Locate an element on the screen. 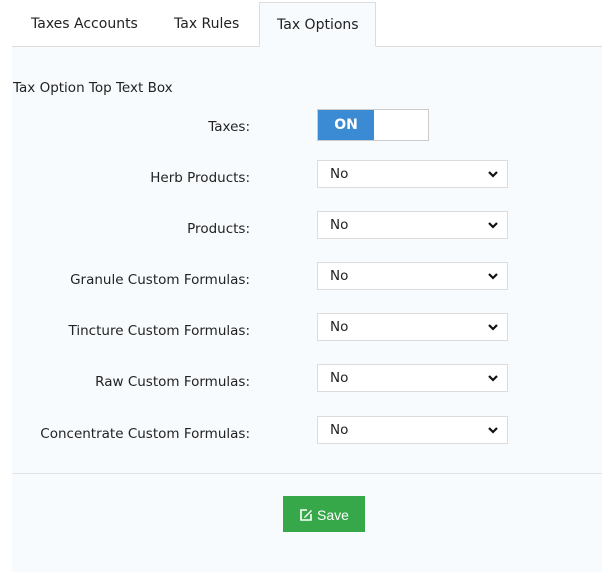  form-divider is located at coordinates (307, 473).